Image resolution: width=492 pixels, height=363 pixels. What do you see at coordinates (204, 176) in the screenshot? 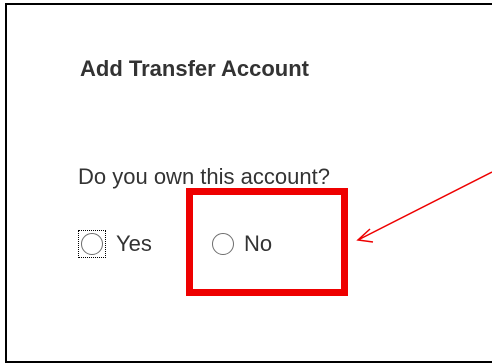
I see `ownership-question: Do you own this account?` at bounding box center [204, 176].